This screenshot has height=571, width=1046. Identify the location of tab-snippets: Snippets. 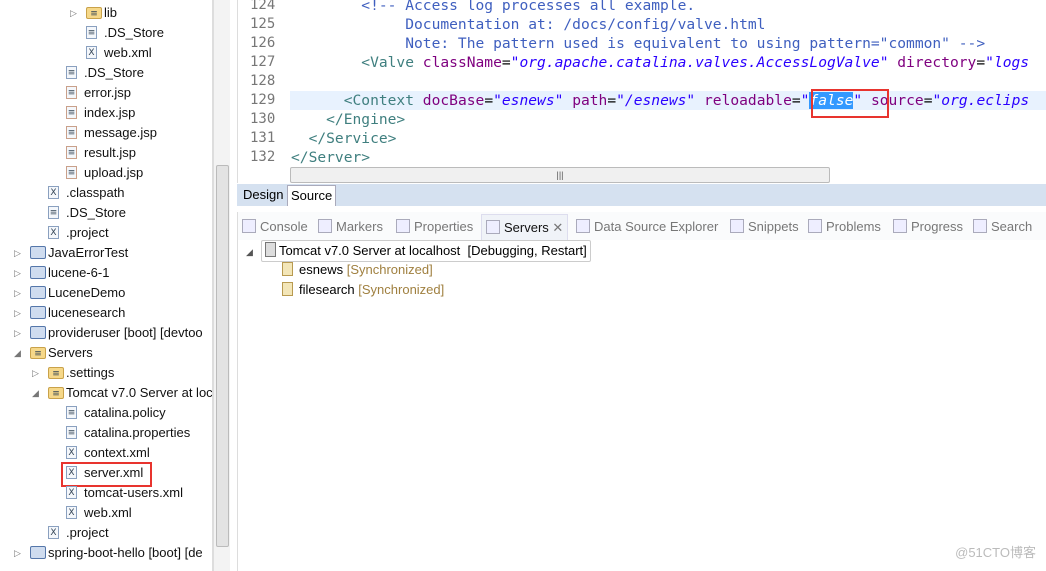
(764, 226).